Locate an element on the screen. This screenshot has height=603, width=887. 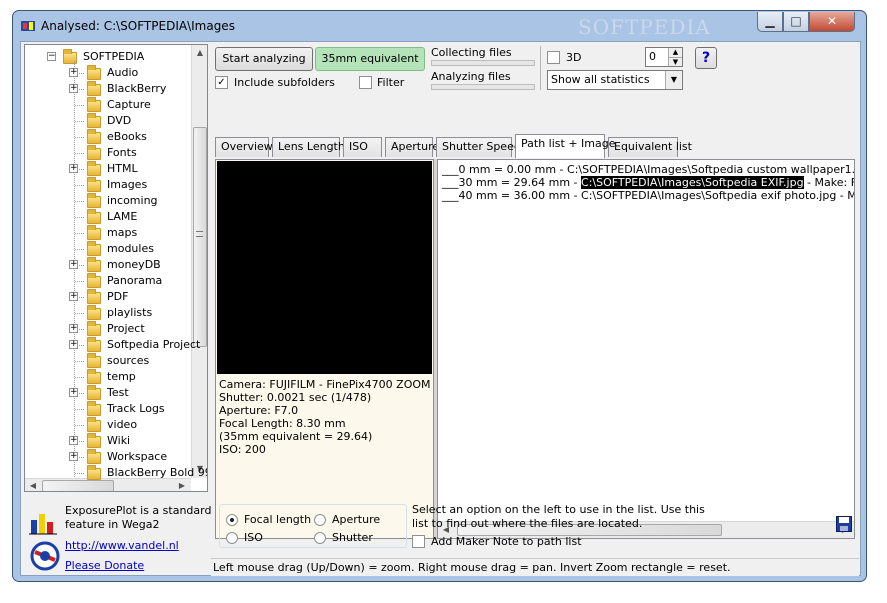
maker-note-checkbox is located at coordinates (418, 541).